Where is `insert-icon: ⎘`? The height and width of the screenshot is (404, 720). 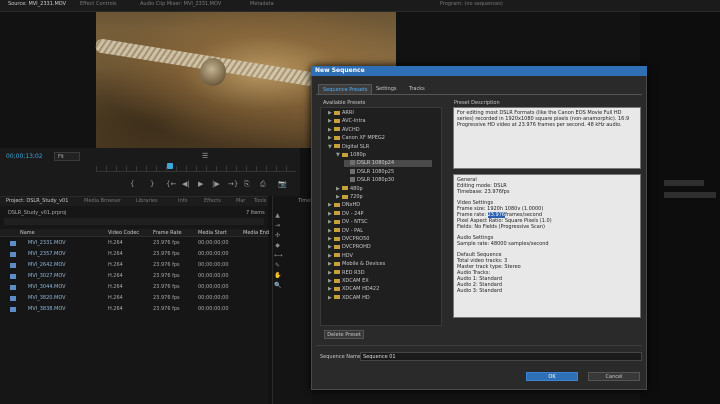
insert-icon: ⎘ is located at coordinates (247, 184).